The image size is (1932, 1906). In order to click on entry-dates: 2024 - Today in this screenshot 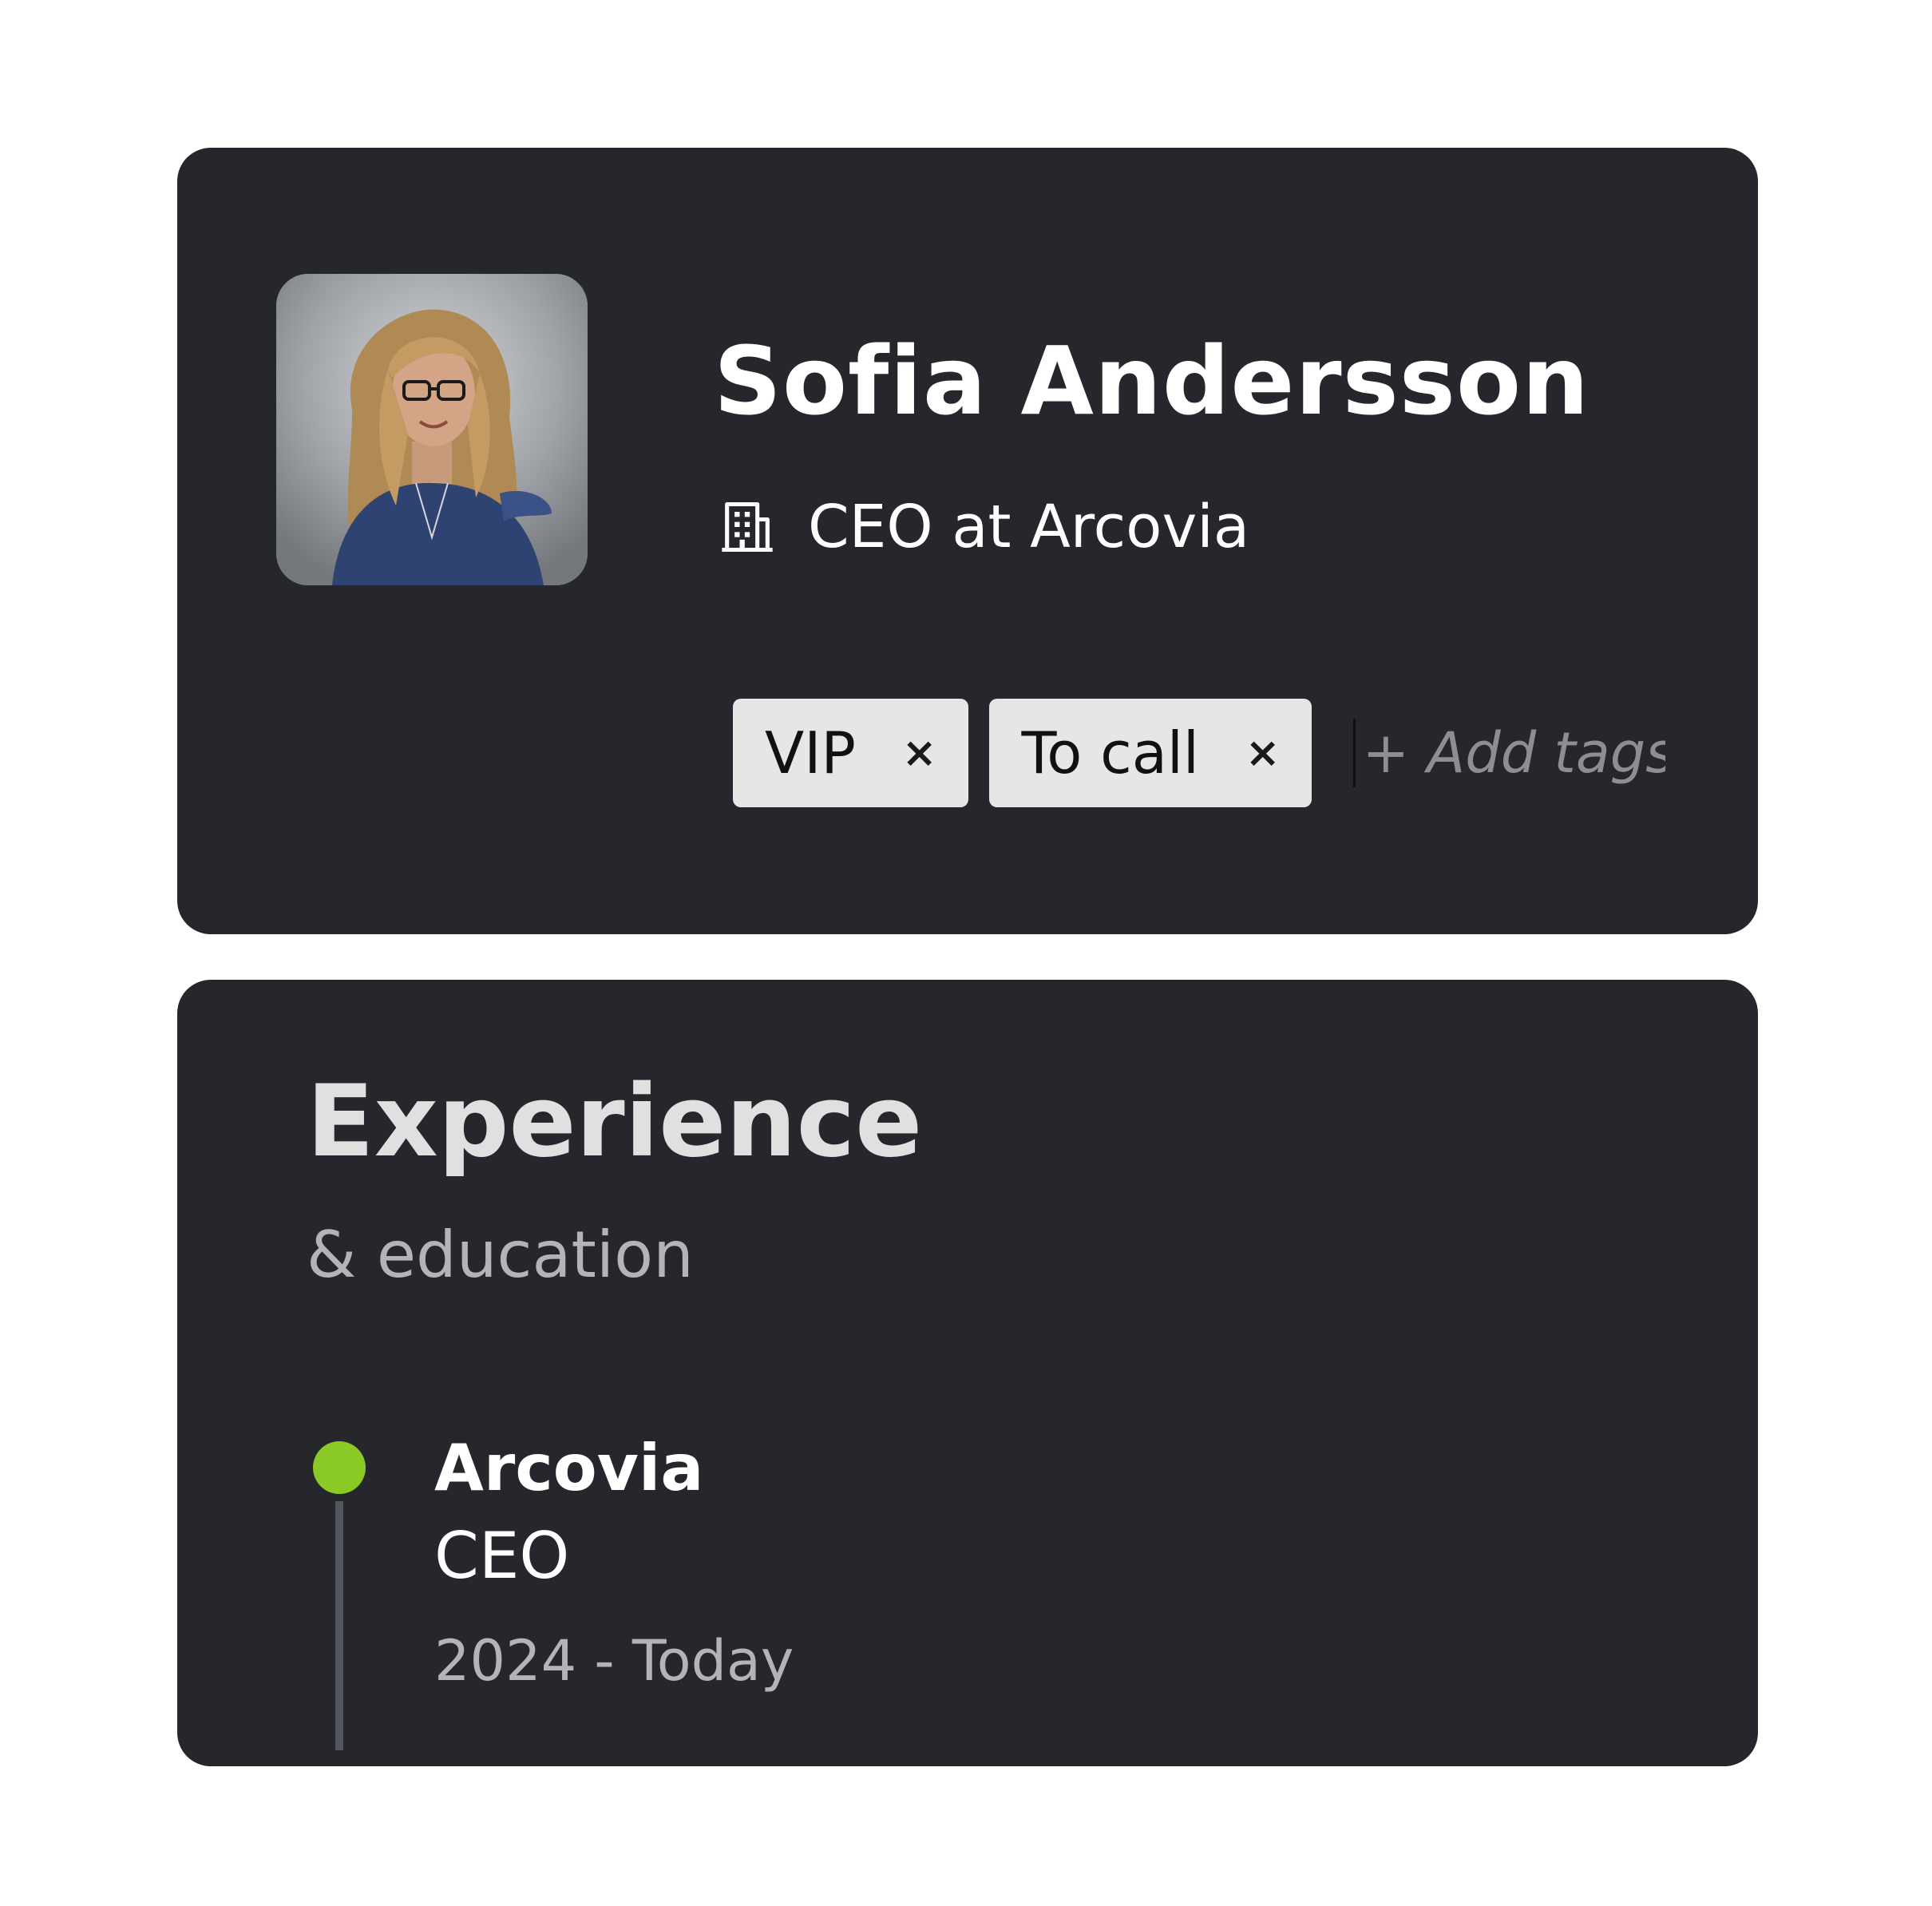, I will do `click(614, 1661)`.